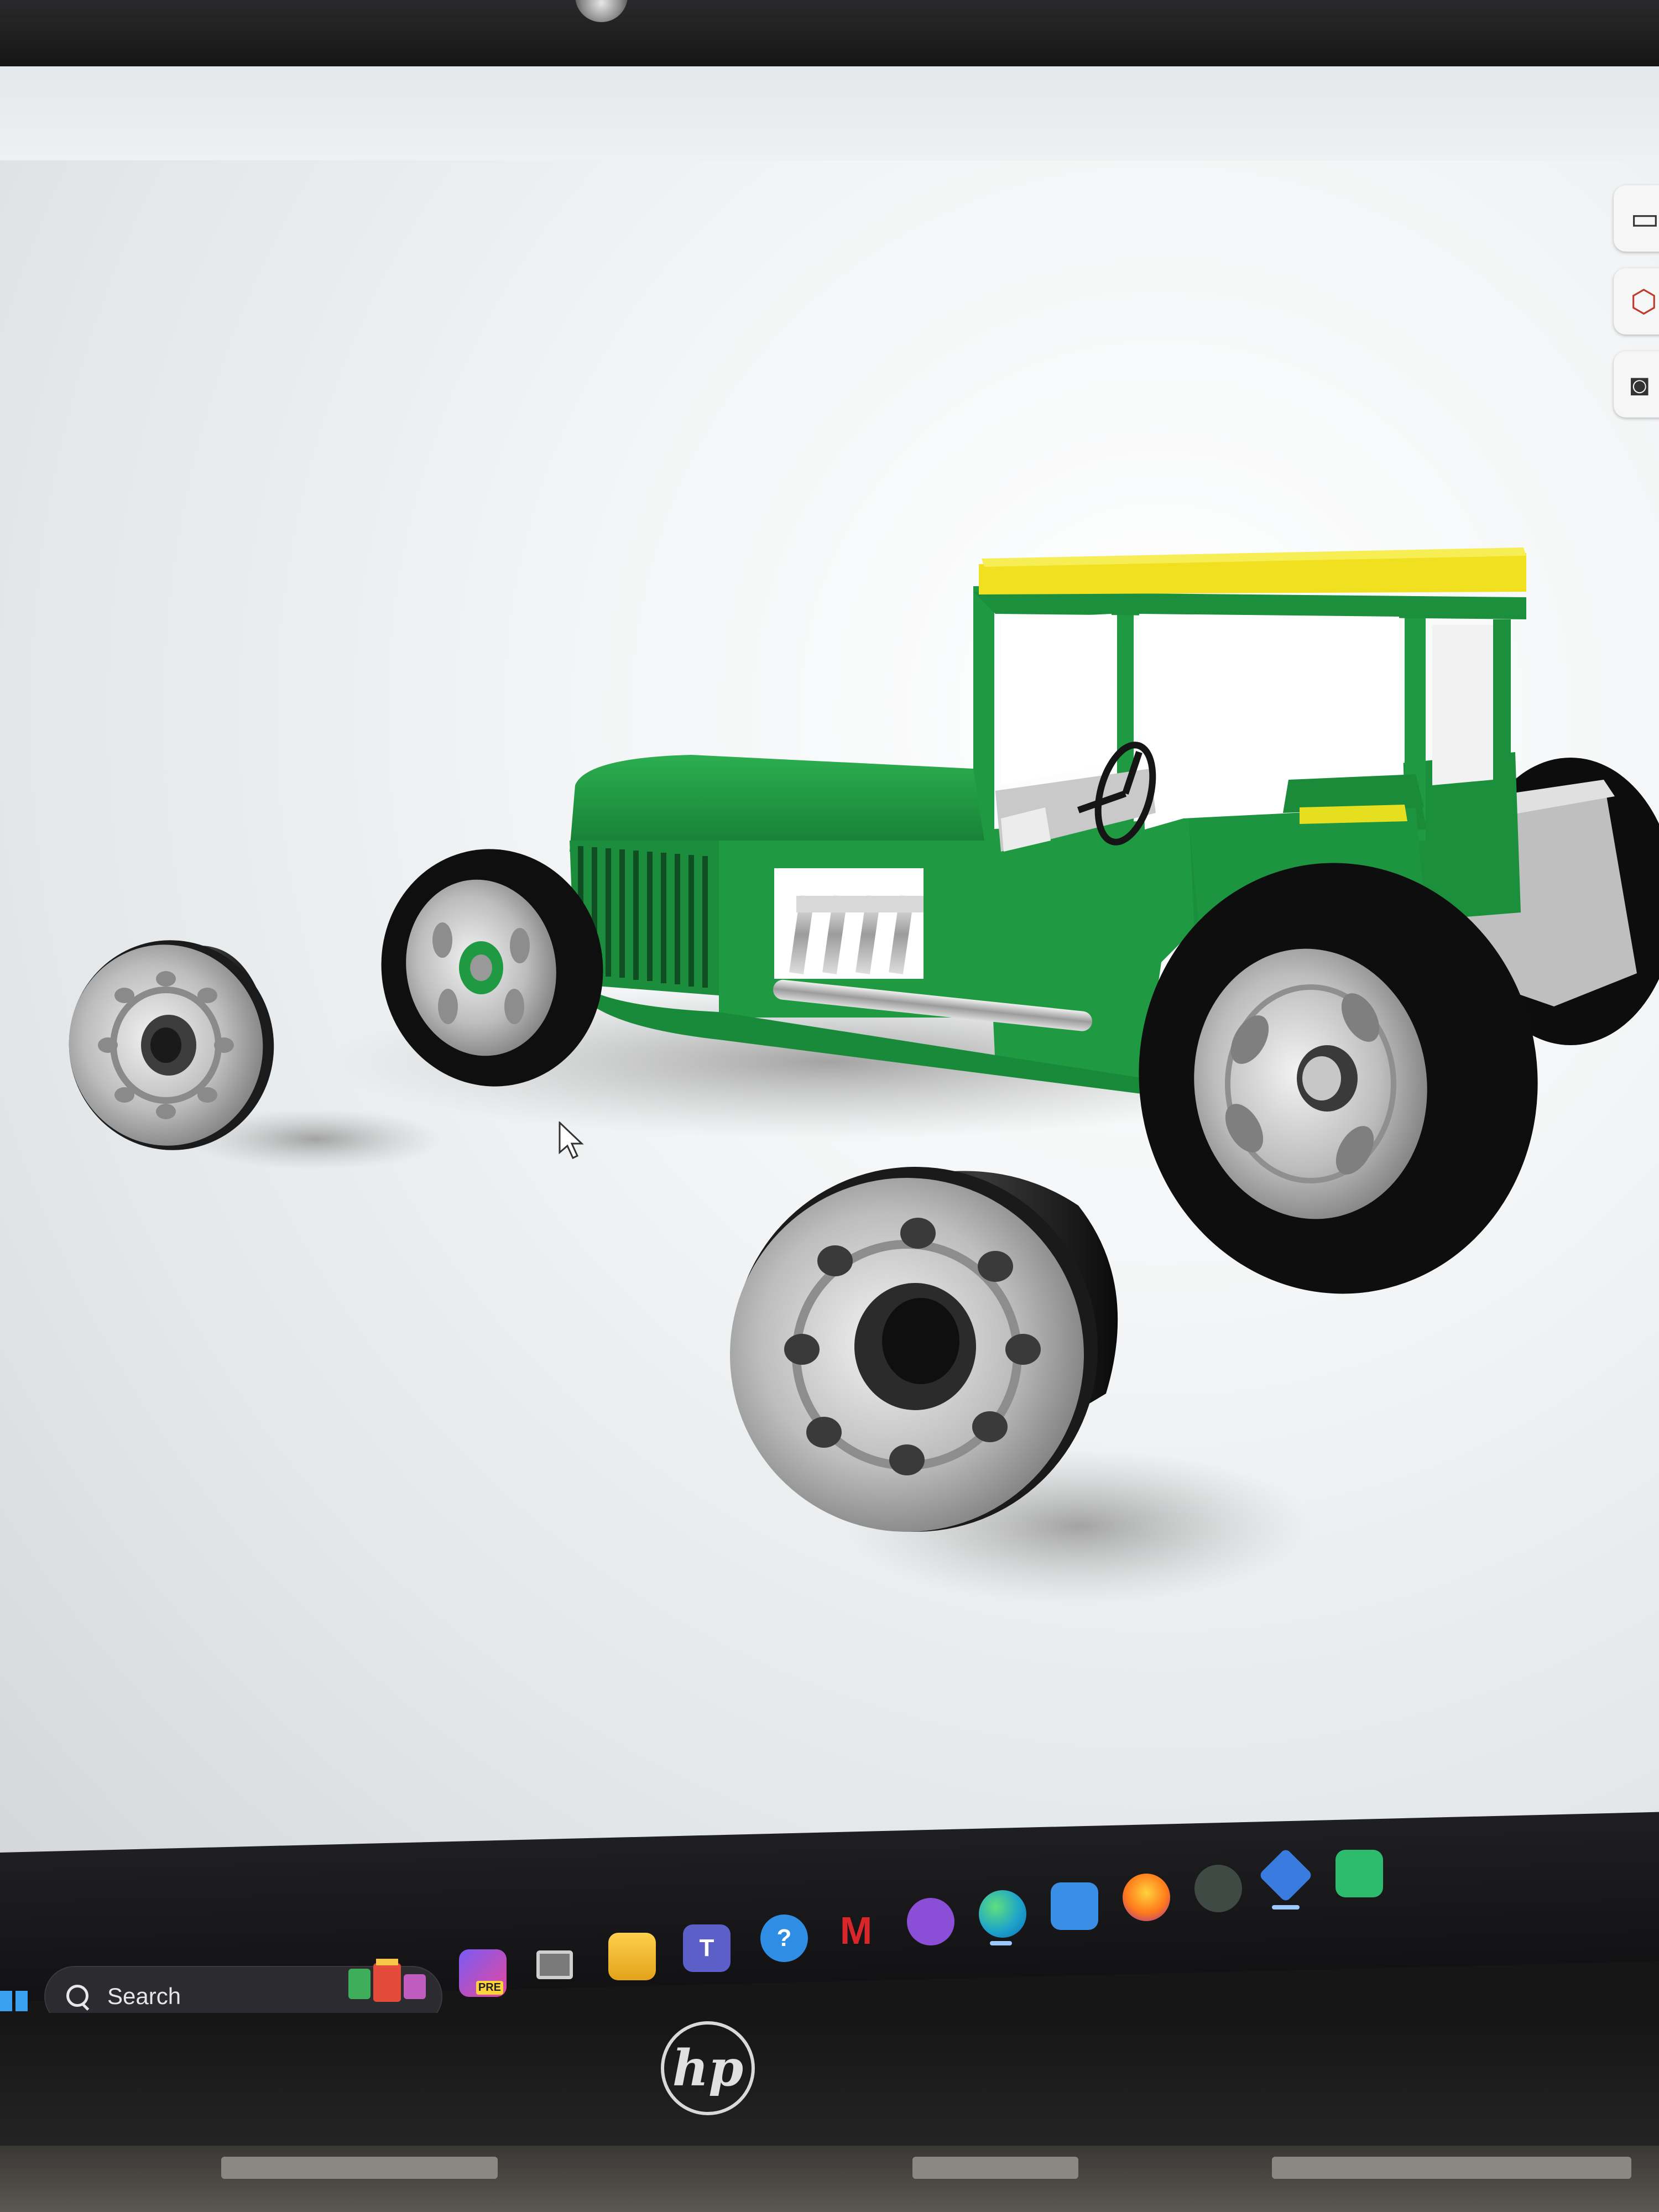  Describe the element at coordinates (784, 1938) in the screenshot. I see `taskbar-get-help-icon: ?` at that location.